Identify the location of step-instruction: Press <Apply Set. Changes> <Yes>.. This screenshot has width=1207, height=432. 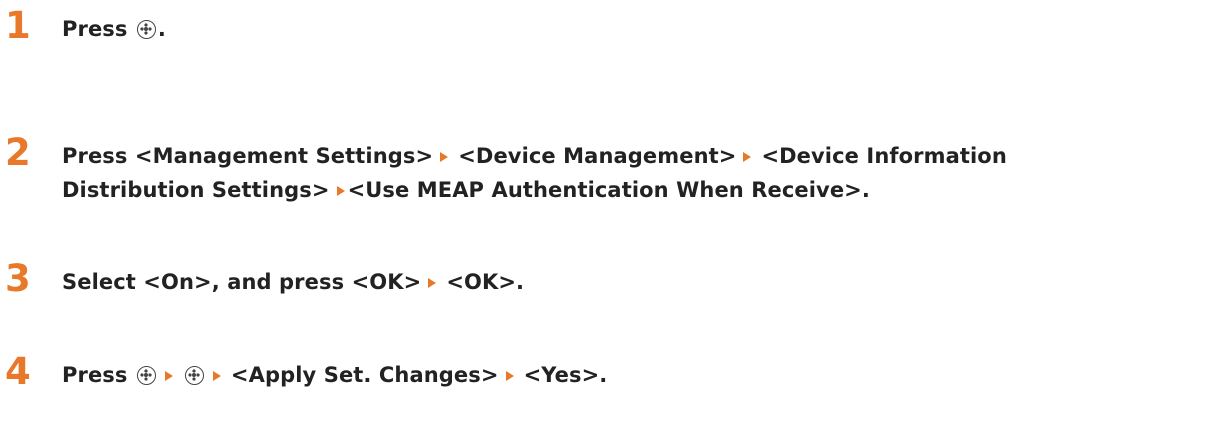
(632, 375).